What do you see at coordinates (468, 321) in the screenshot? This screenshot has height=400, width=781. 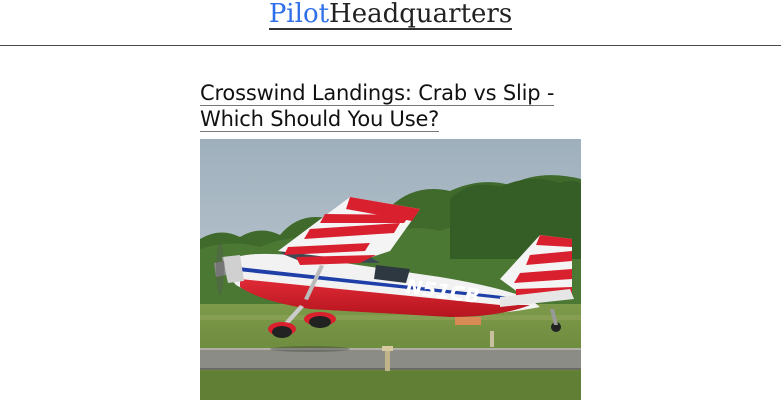 I see `distant-sign` at bounding box center [468, 321].